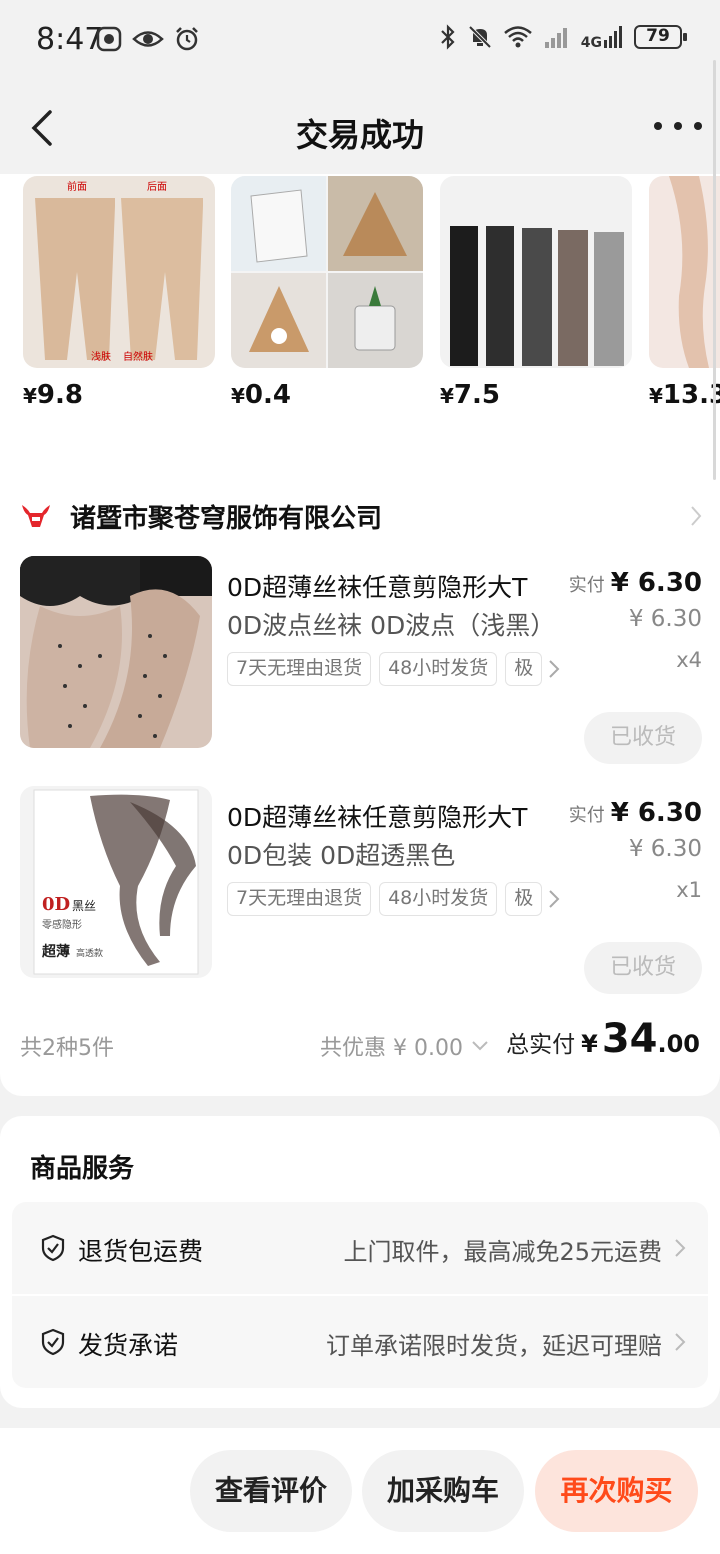 The image size is (720, 1554). I want to click on recommend-product-card: 前面 后面 浅肤 自然肤 ¥9.8, so click(119, 293).